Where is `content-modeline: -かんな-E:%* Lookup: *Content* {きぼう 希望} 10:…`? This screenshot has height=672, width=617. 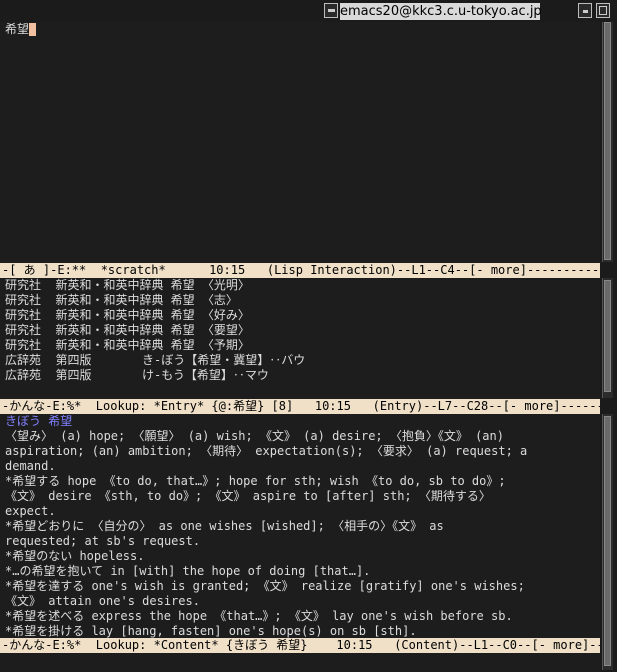 content-modeline: -かんな-E:%* Lookup: *Content* {きぼう 希望} 10:… is located at coordinates (300, 645).